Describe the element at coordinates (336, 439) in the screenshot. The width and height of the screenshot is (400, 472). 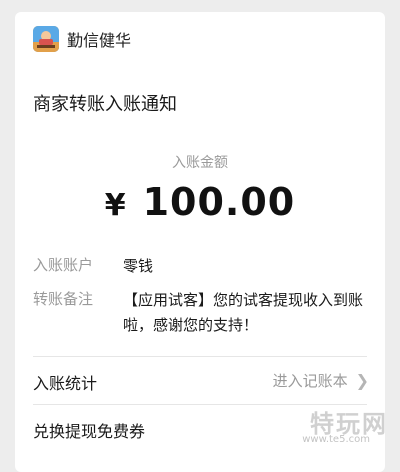
I see `watermark-url: www.te5.com` at that location.